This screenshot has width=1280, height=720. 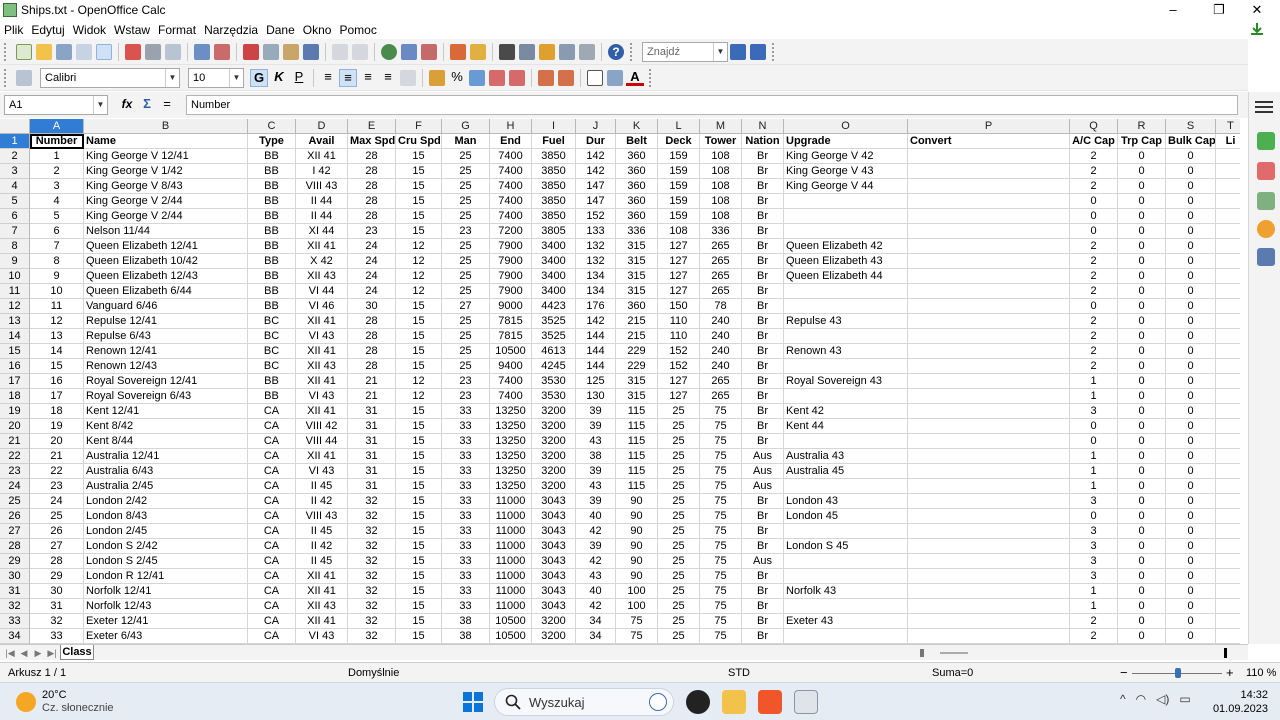 I want to click on decrease-indent-icon, so click(x=546, y=77).